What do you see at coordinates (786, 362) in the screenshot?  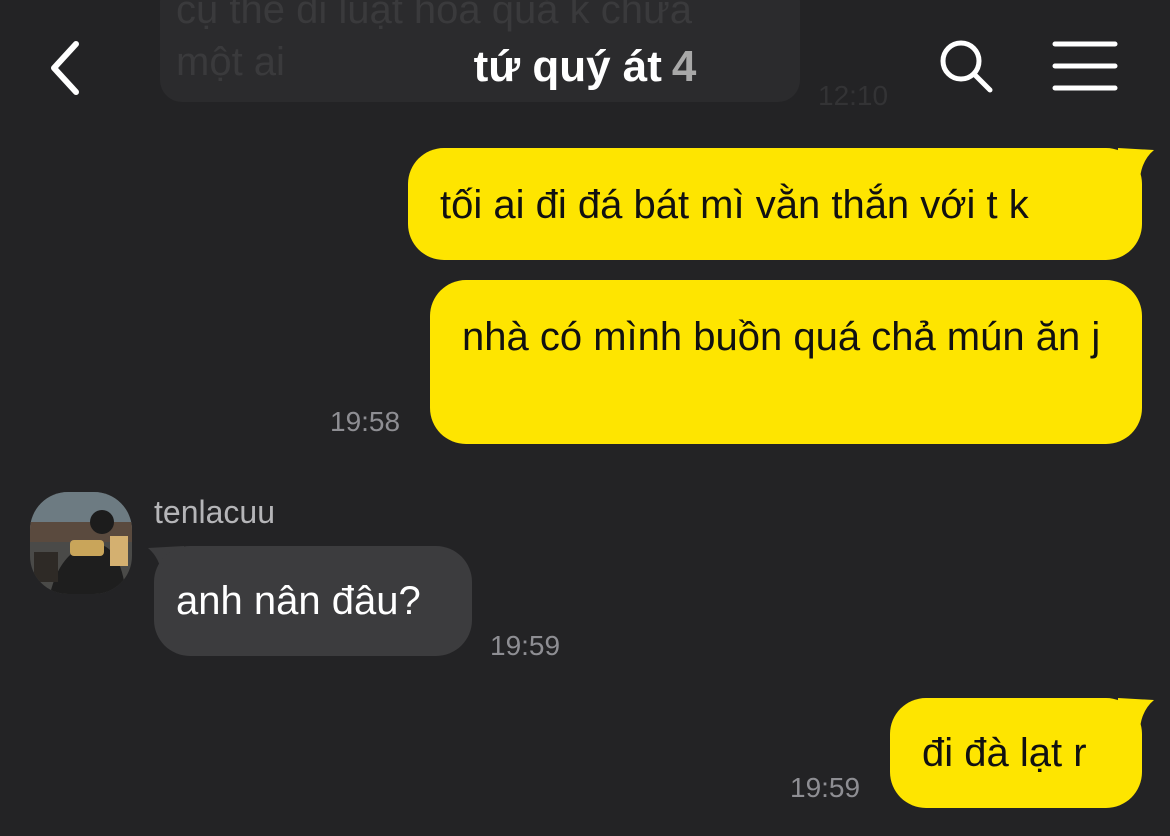 I see `message-bubble-outgoing: nhà có mình buồn quá chả mún ăn j` at bounding box center [786, 362].